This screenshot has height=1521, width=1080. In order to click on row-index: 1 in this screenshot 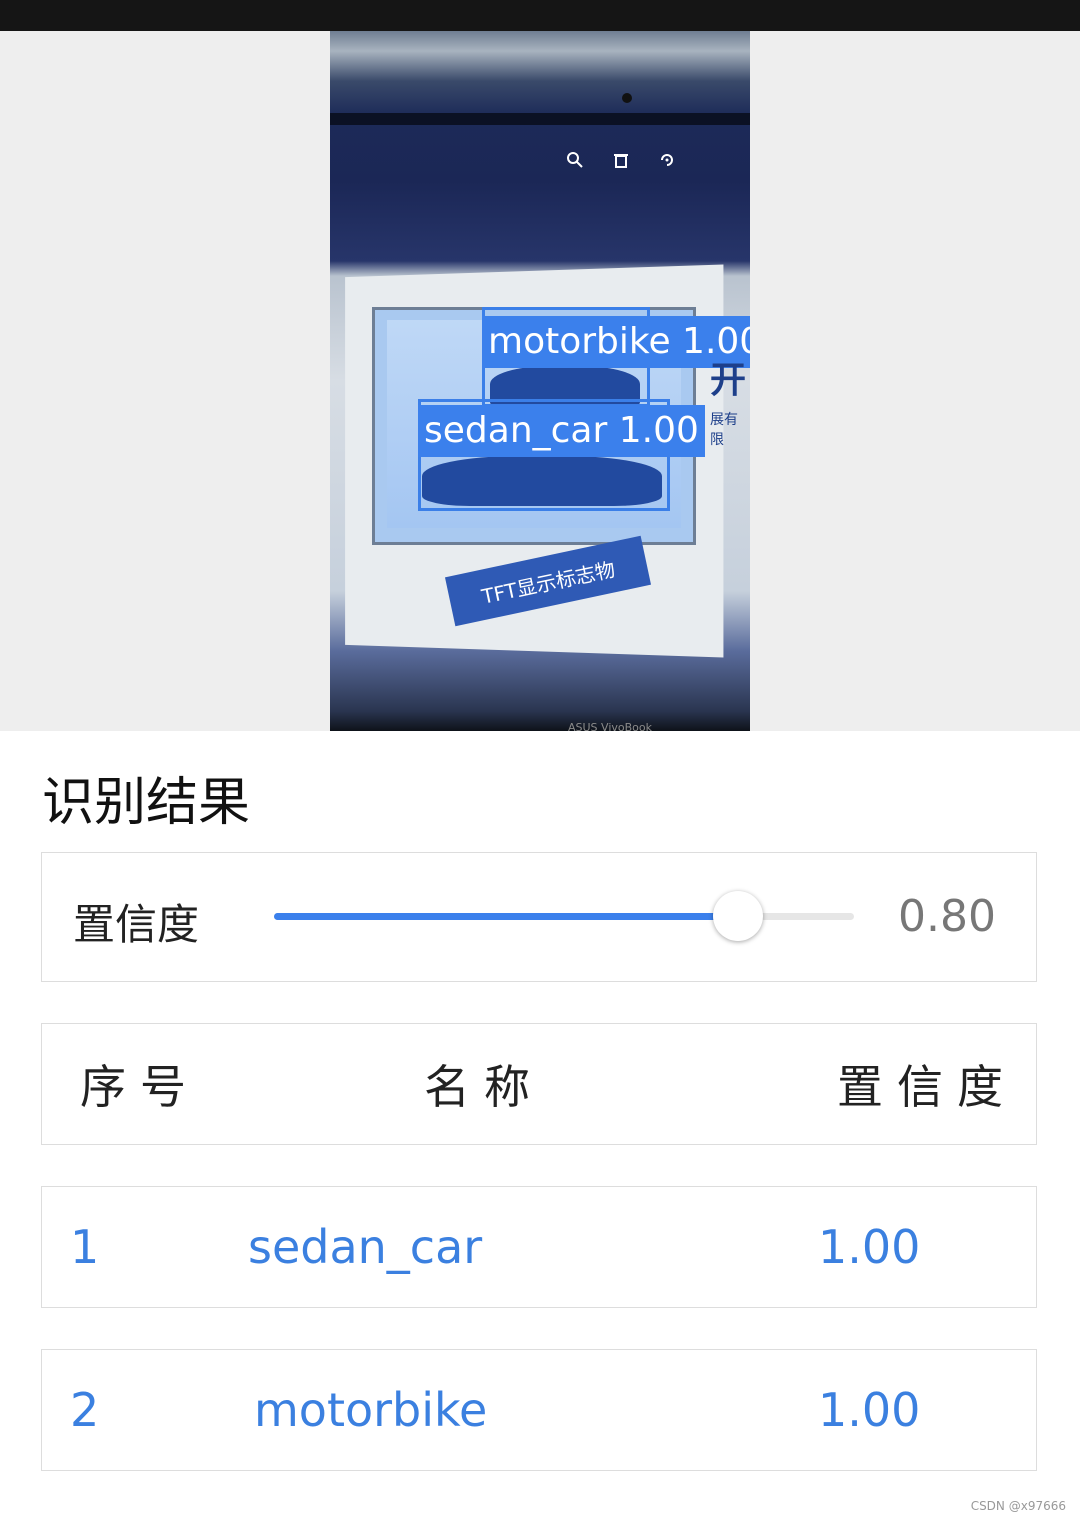, I will do `click(85, 1247)`.